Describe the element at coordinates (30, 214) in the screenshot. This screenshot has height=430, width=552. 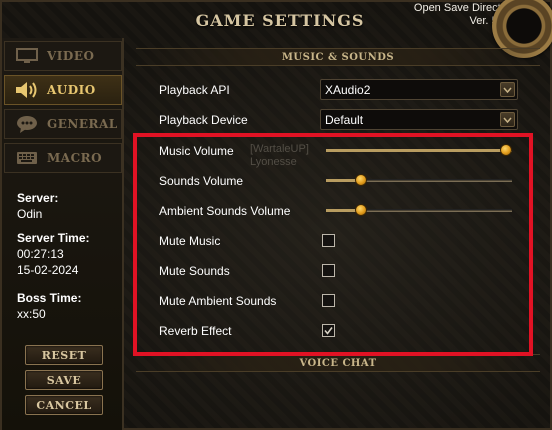
I see `server-value: Odin` at that location.